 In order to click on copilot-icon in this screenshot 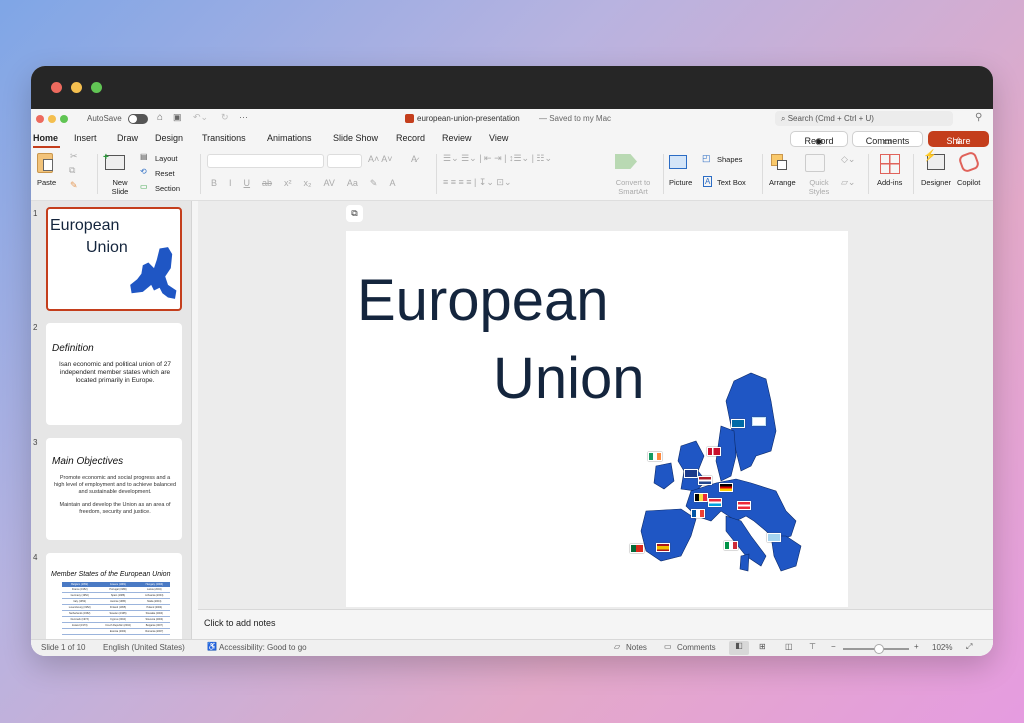, I will do `click(969, 162)`.